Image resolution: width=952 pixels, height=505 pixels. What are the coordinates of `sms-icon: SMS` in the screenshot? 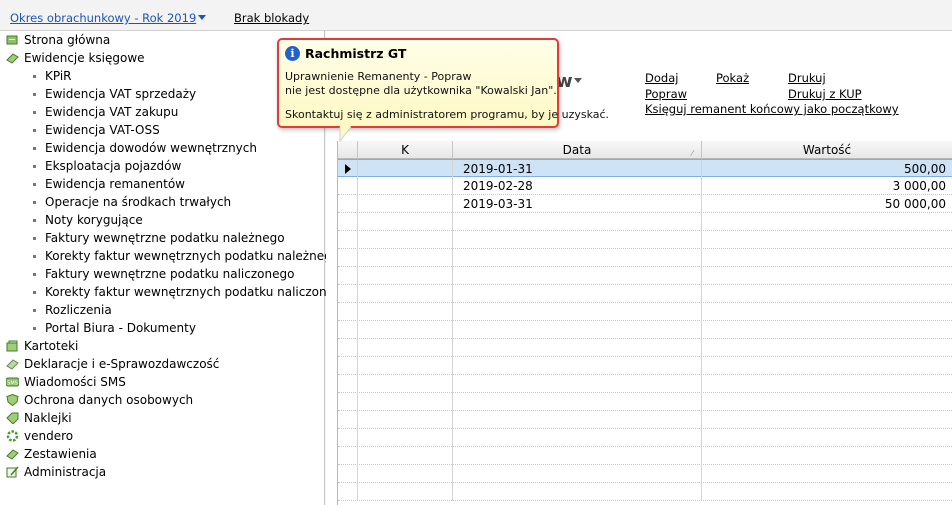 It's located at (12, 382).